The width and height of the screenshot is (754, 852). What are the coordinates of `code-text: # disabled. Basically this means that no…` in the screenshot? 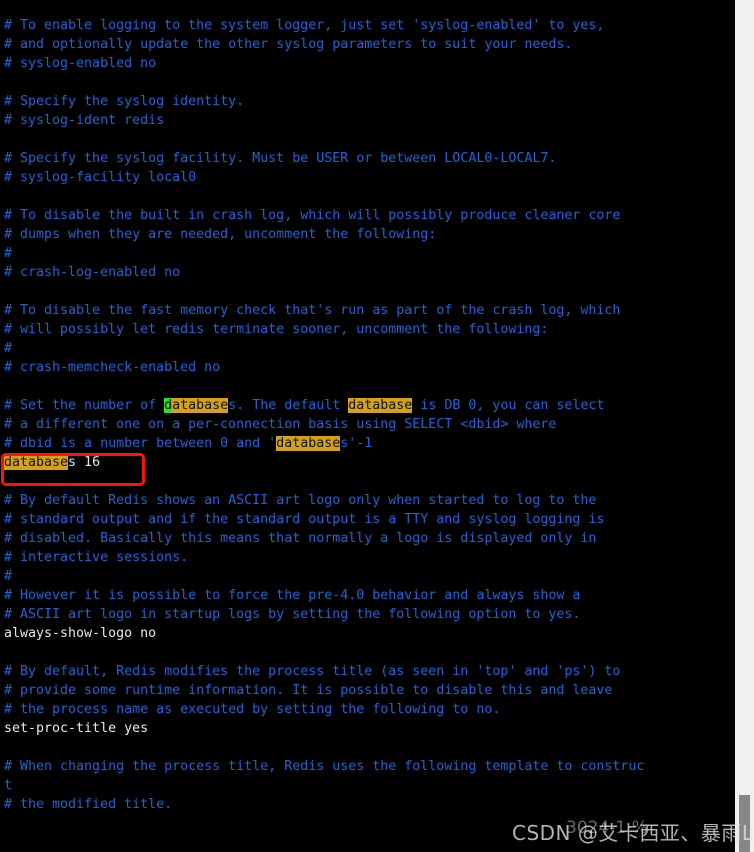 It's located at (300, 538).